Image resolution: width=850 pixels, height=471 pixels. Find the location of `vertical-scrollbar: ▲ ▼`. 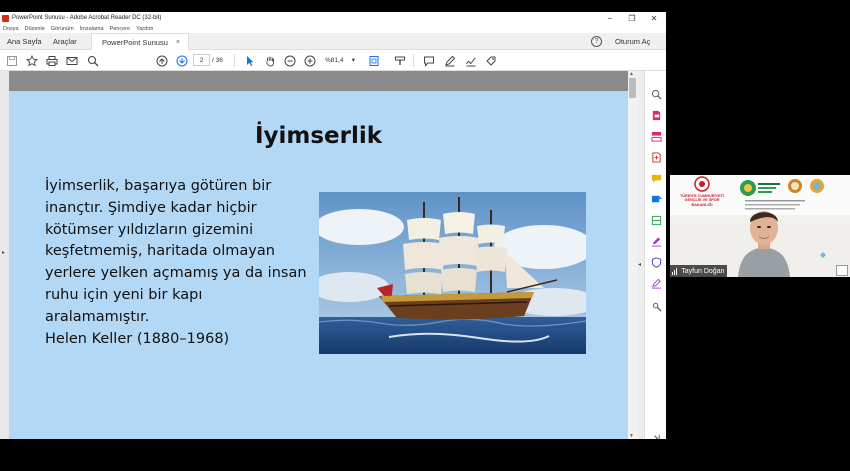

vertical-scrollbar: ▲ ▼ is located at coordinates (632, 255).